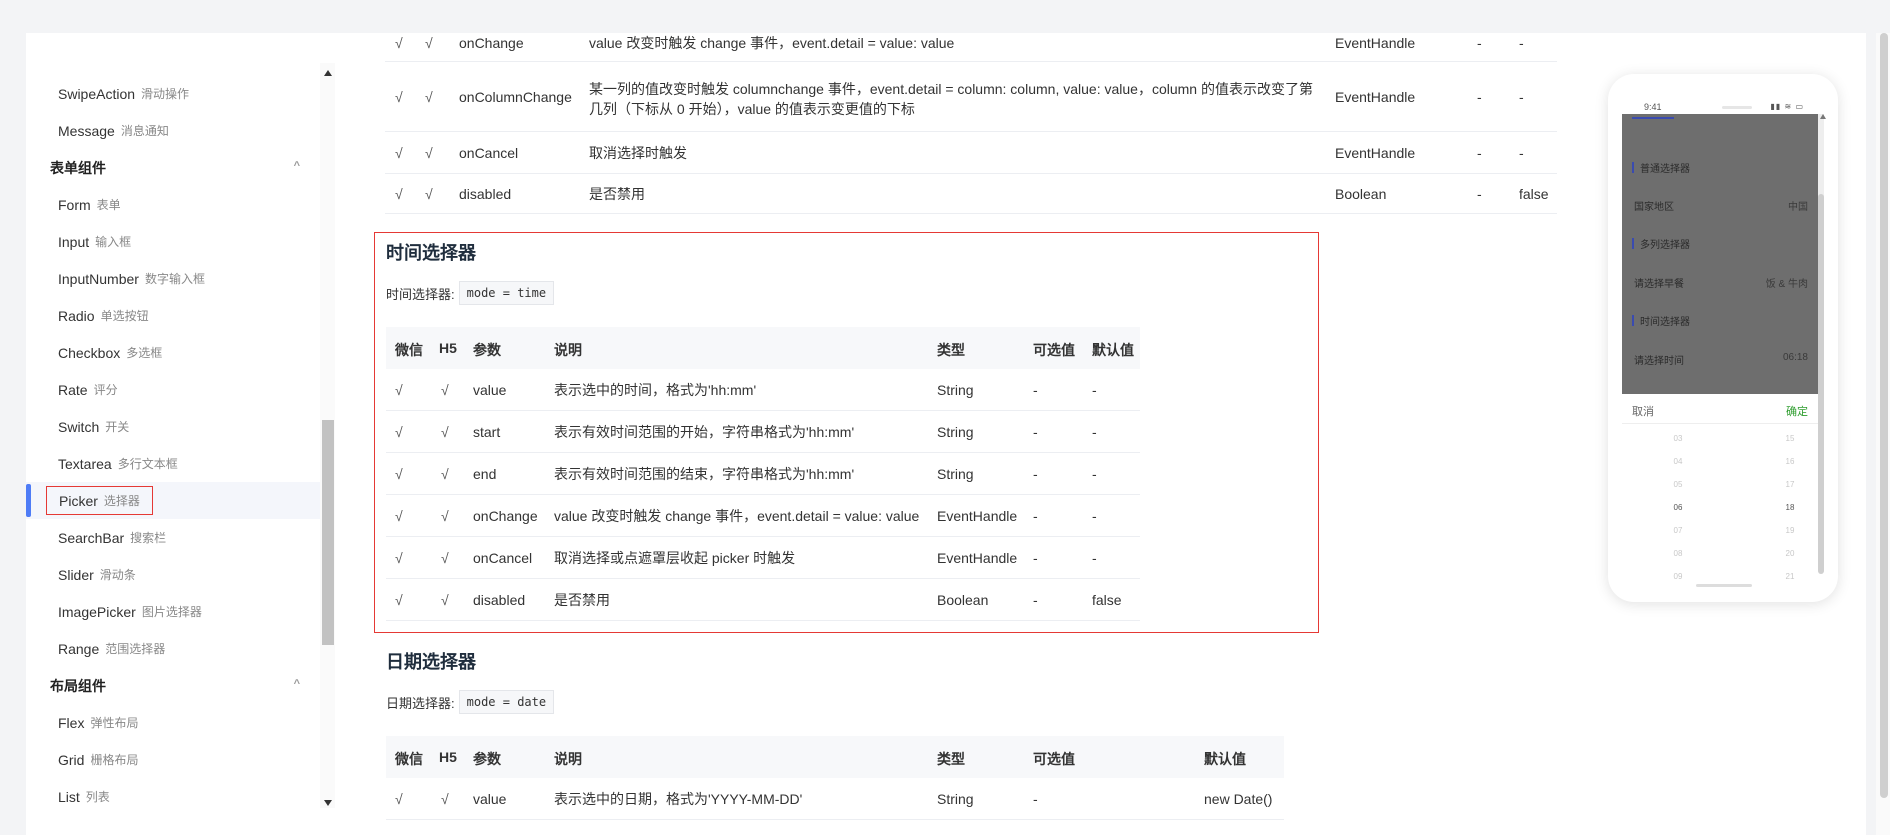 This screenshot has height=835, width=1890. What do you see at coordinates (1823, 116) in the screenshot?
I see `phone-scroll-up-icon` at bounding box center [1823, 116].